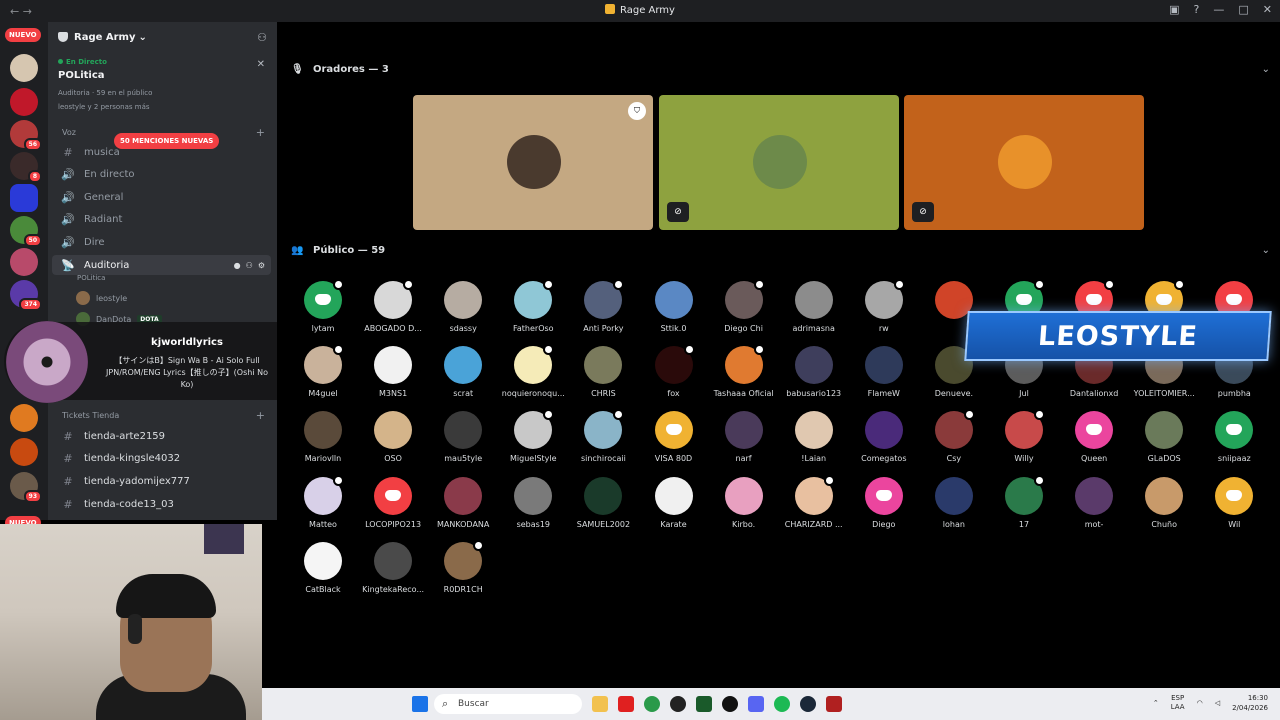  What do you see at coordinates (1234, 502) in the screenshot?
I see `audience-member: Wil` at bounding box center [1234, 502].